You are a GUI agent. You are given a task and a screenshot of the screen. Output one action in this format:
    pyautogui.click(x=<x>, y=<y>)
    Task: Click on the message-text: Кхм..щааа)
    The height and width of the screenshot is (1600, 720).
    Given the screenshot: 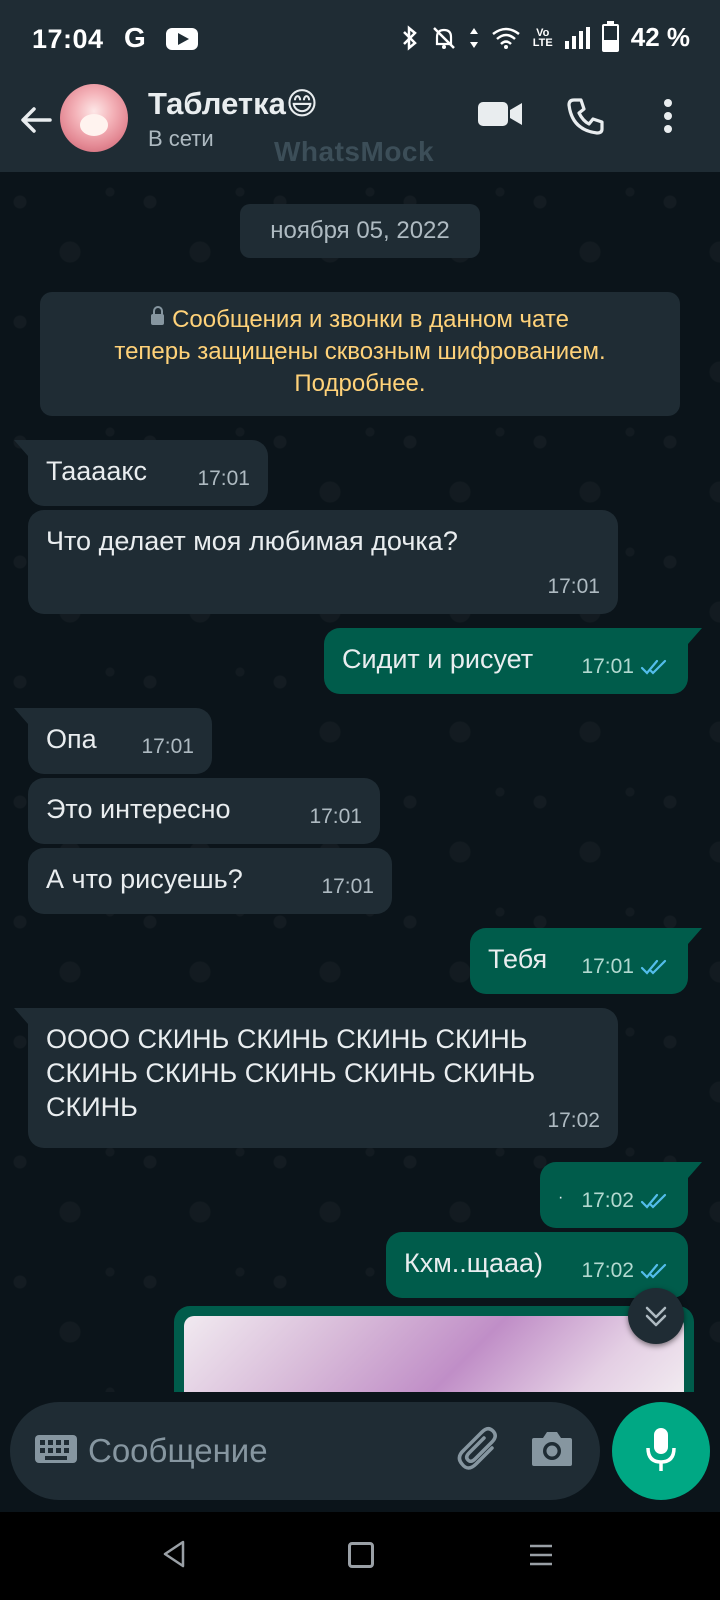 What is the action you would take?
    pyautogui.click(x=474, y=1263)
    